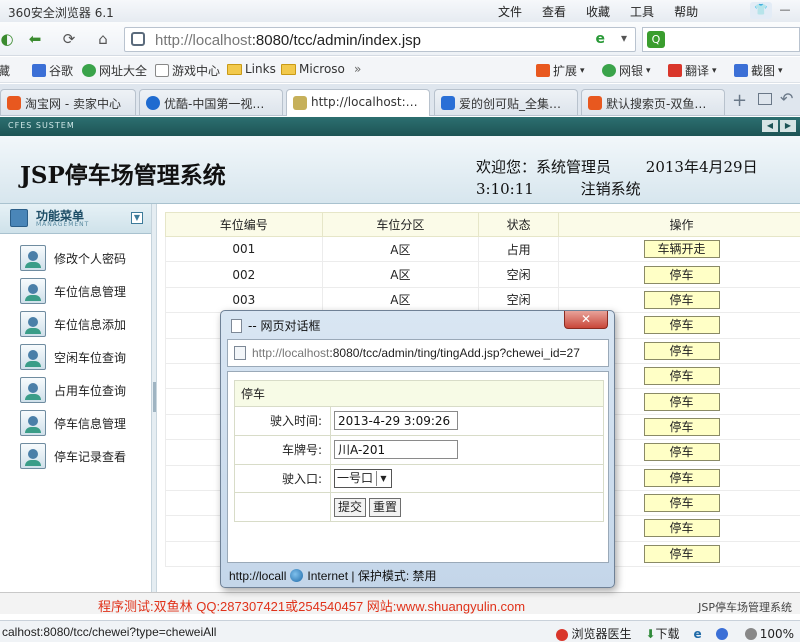  What do you see at coordinates (721, 39) in the screenshot?
I see `search-input: Q` at bounding box center [721, 39].